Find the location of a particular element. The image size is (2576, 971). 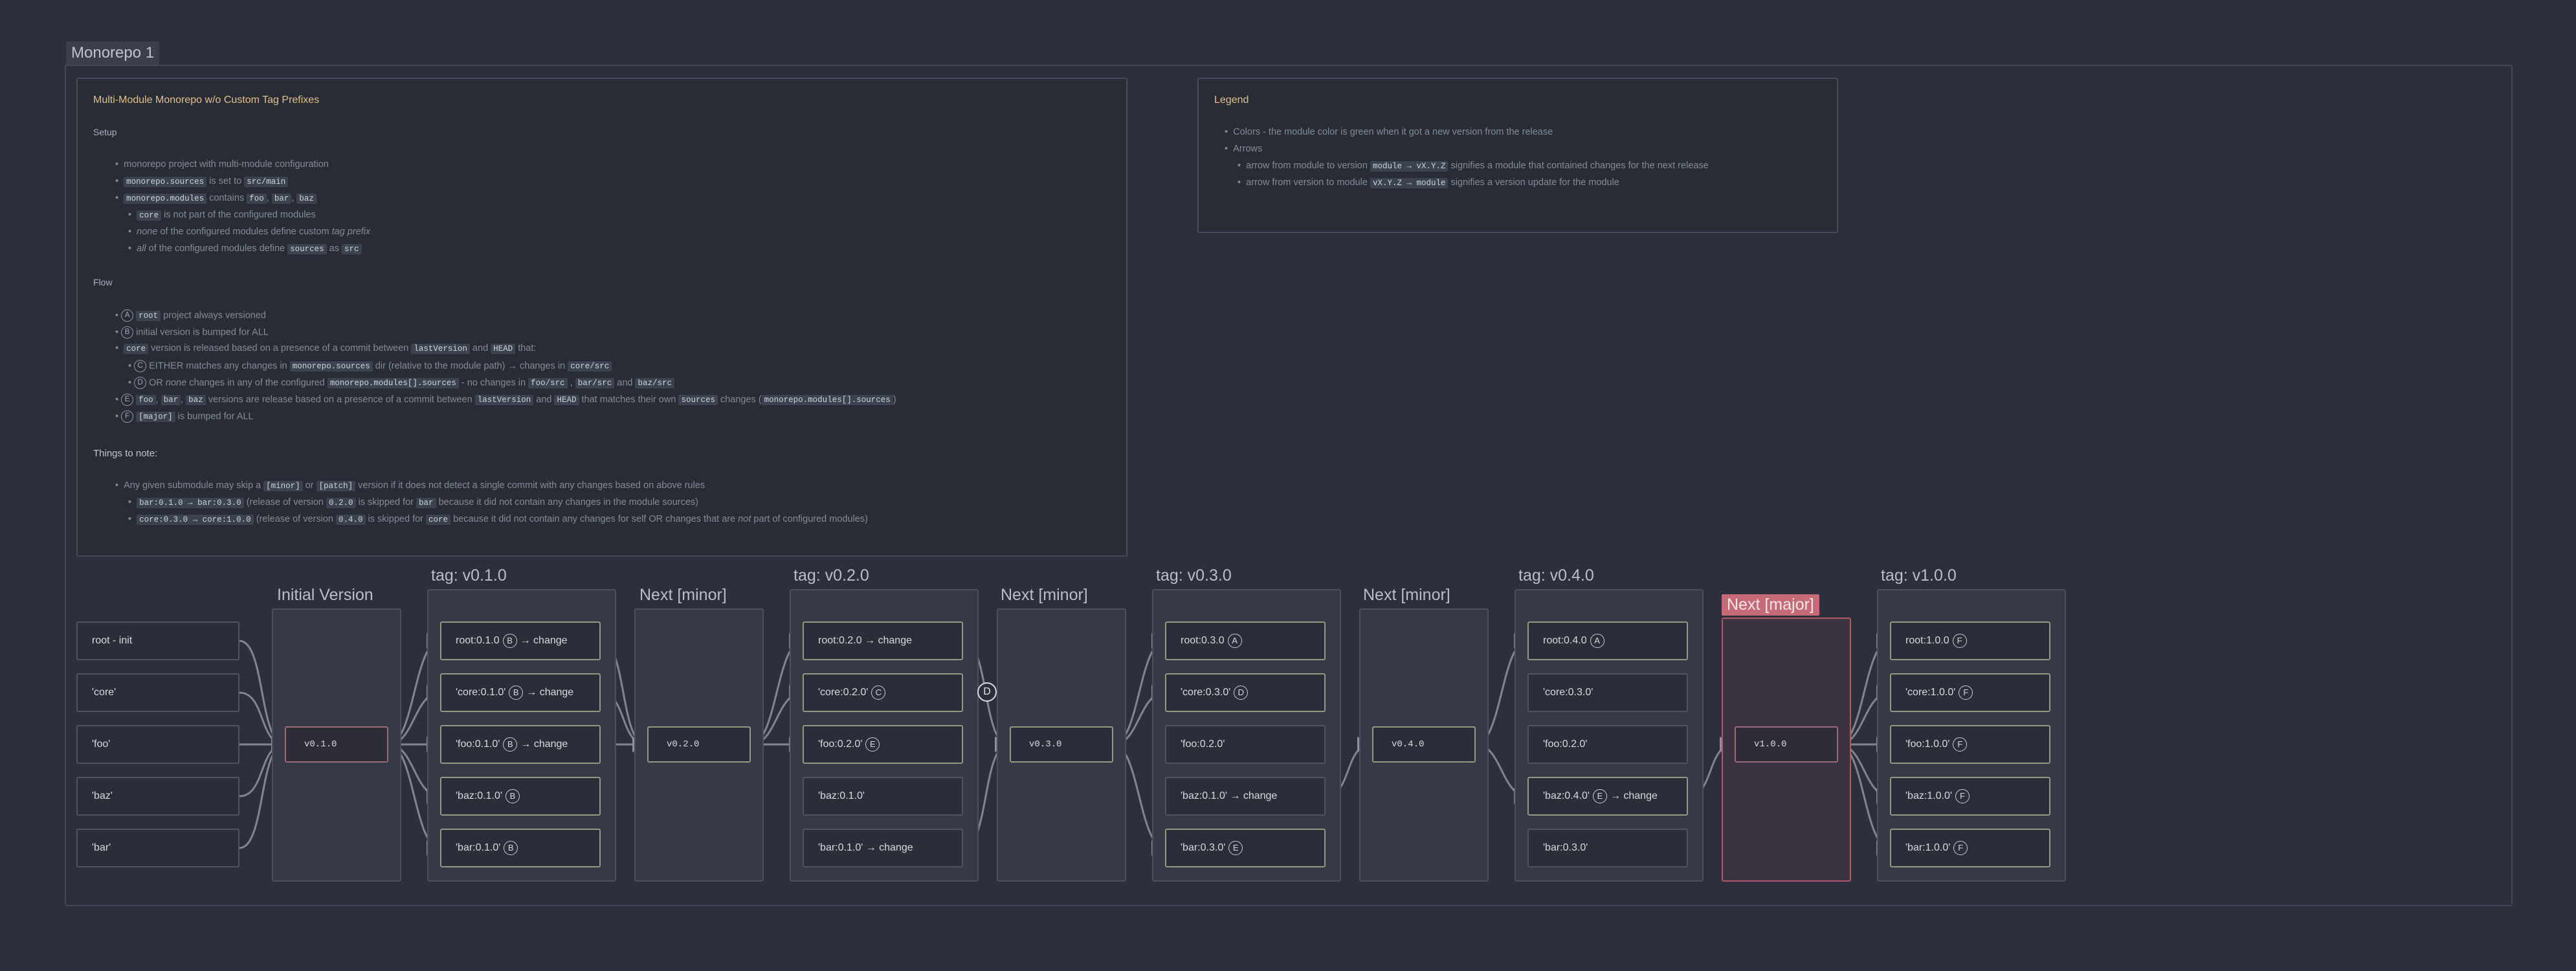

t040-root: root:0.4.0 A is located at coordinates (1607, 640).